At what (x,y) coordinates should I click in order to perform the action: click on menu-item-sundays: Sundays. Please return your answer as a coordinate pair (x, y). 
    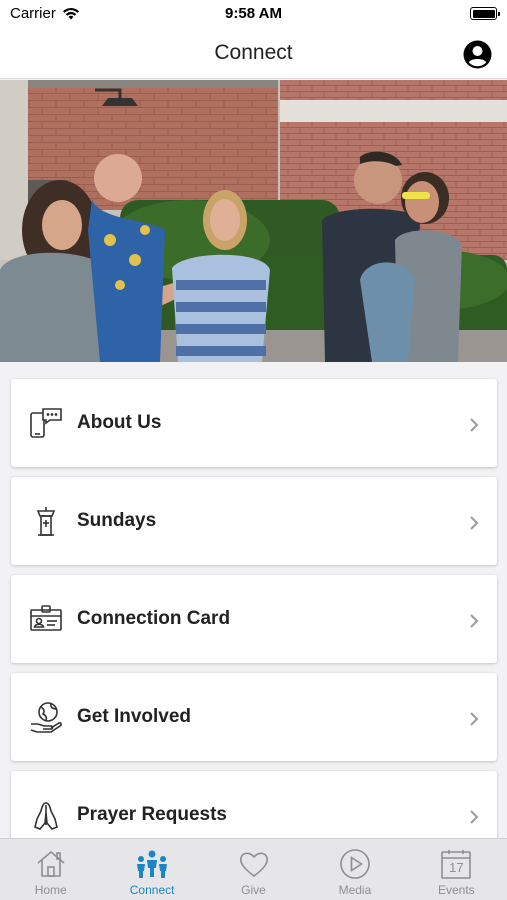
    Looking at the image, I should click on (254, 521).